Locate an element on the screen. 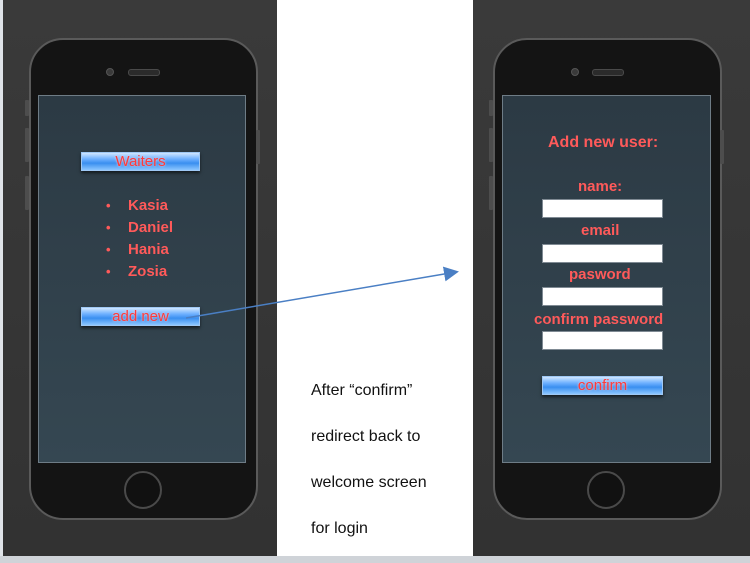  note-line: welcome screen is located at coordinates (369, 482).